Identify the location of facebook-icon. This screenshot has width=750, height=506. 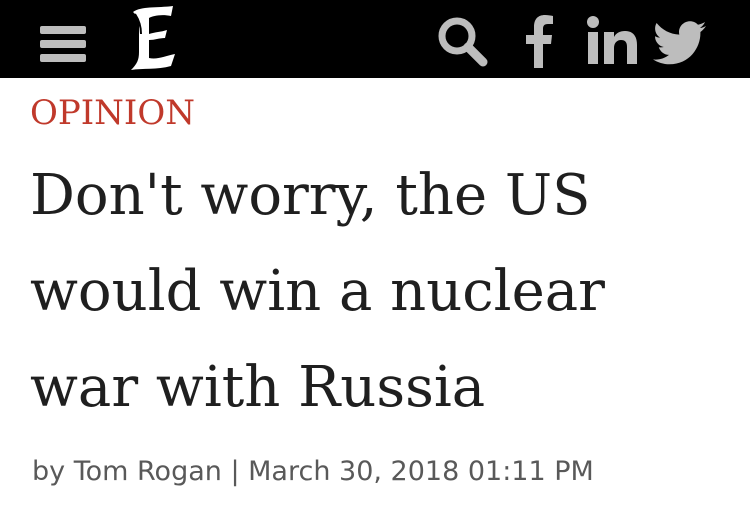
(539, 41).